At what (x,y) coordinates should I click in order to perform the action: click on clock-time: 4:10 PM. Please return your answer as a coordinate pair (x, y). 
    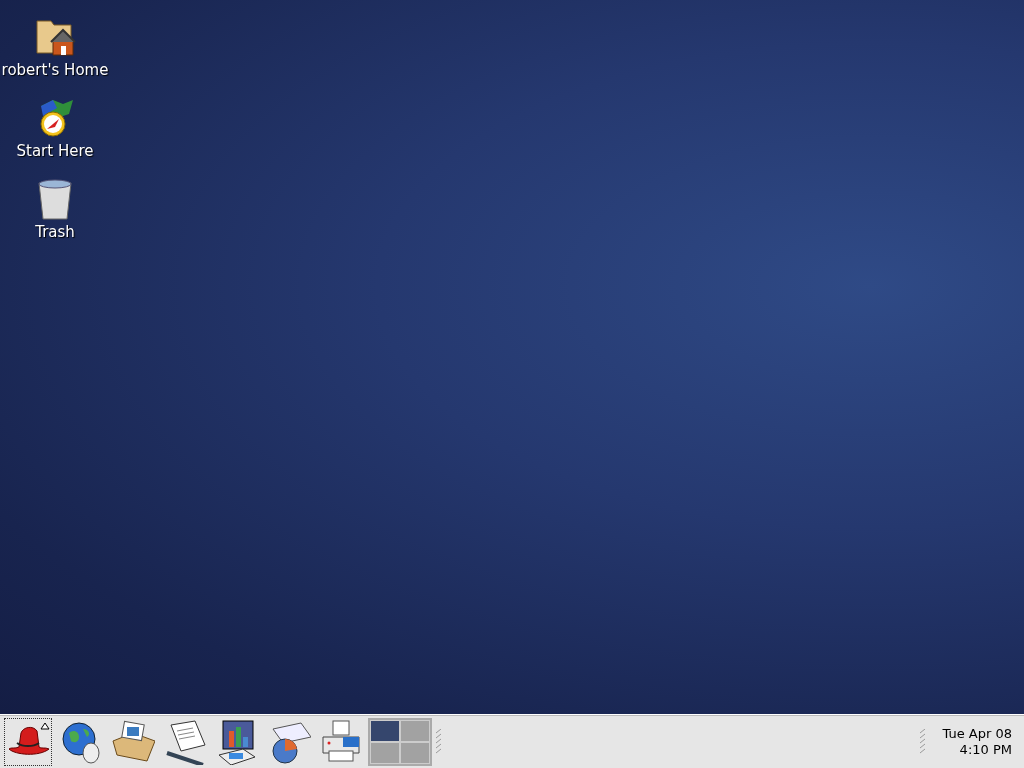
    Looking at the image, I should click on (985, 749).